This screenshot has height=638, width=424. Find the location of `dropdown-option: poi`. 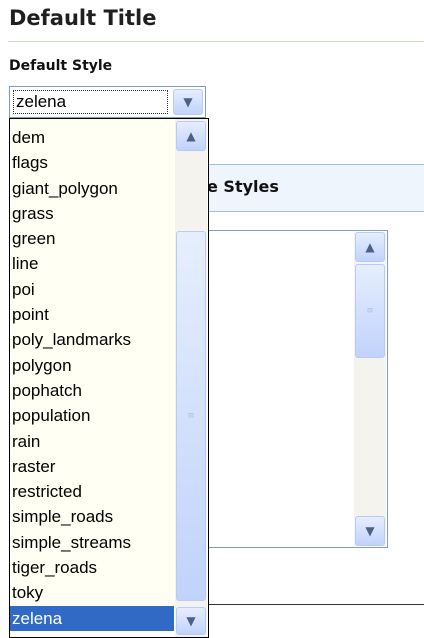

dropdown-option: poi is located at coordinates (92, 289).